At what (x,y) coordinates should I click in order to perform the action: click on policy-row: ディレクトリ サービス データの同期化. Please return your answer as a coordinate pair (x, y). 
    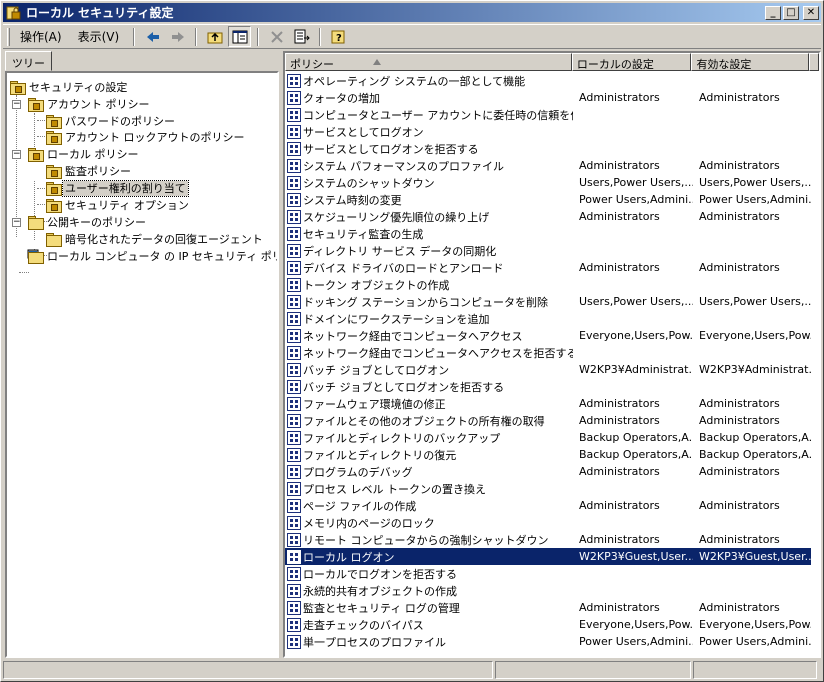
    Looking at the image, I should click on (548, 250).